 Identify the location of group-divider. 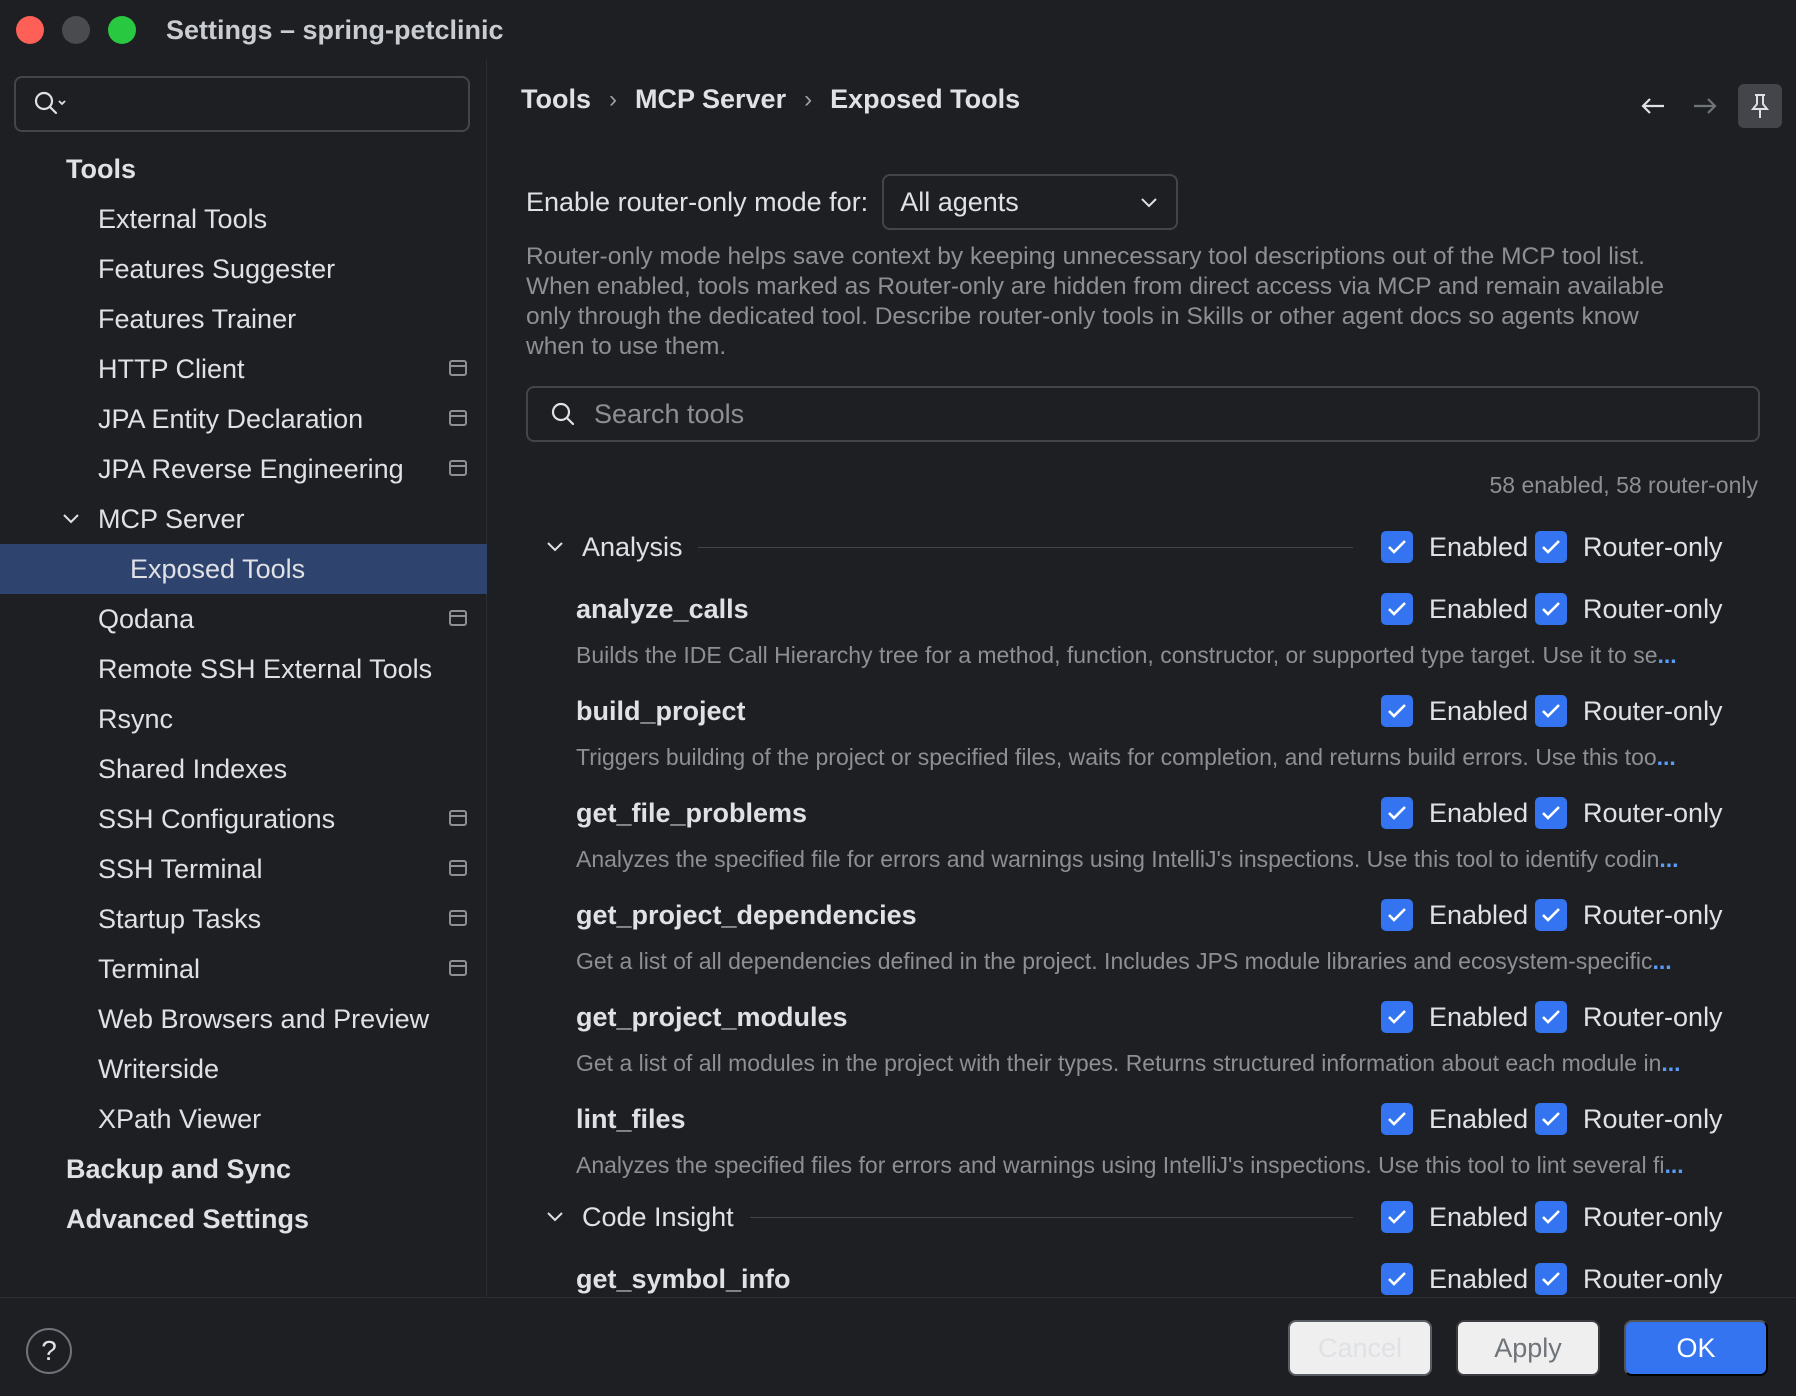
(1051, 1217).